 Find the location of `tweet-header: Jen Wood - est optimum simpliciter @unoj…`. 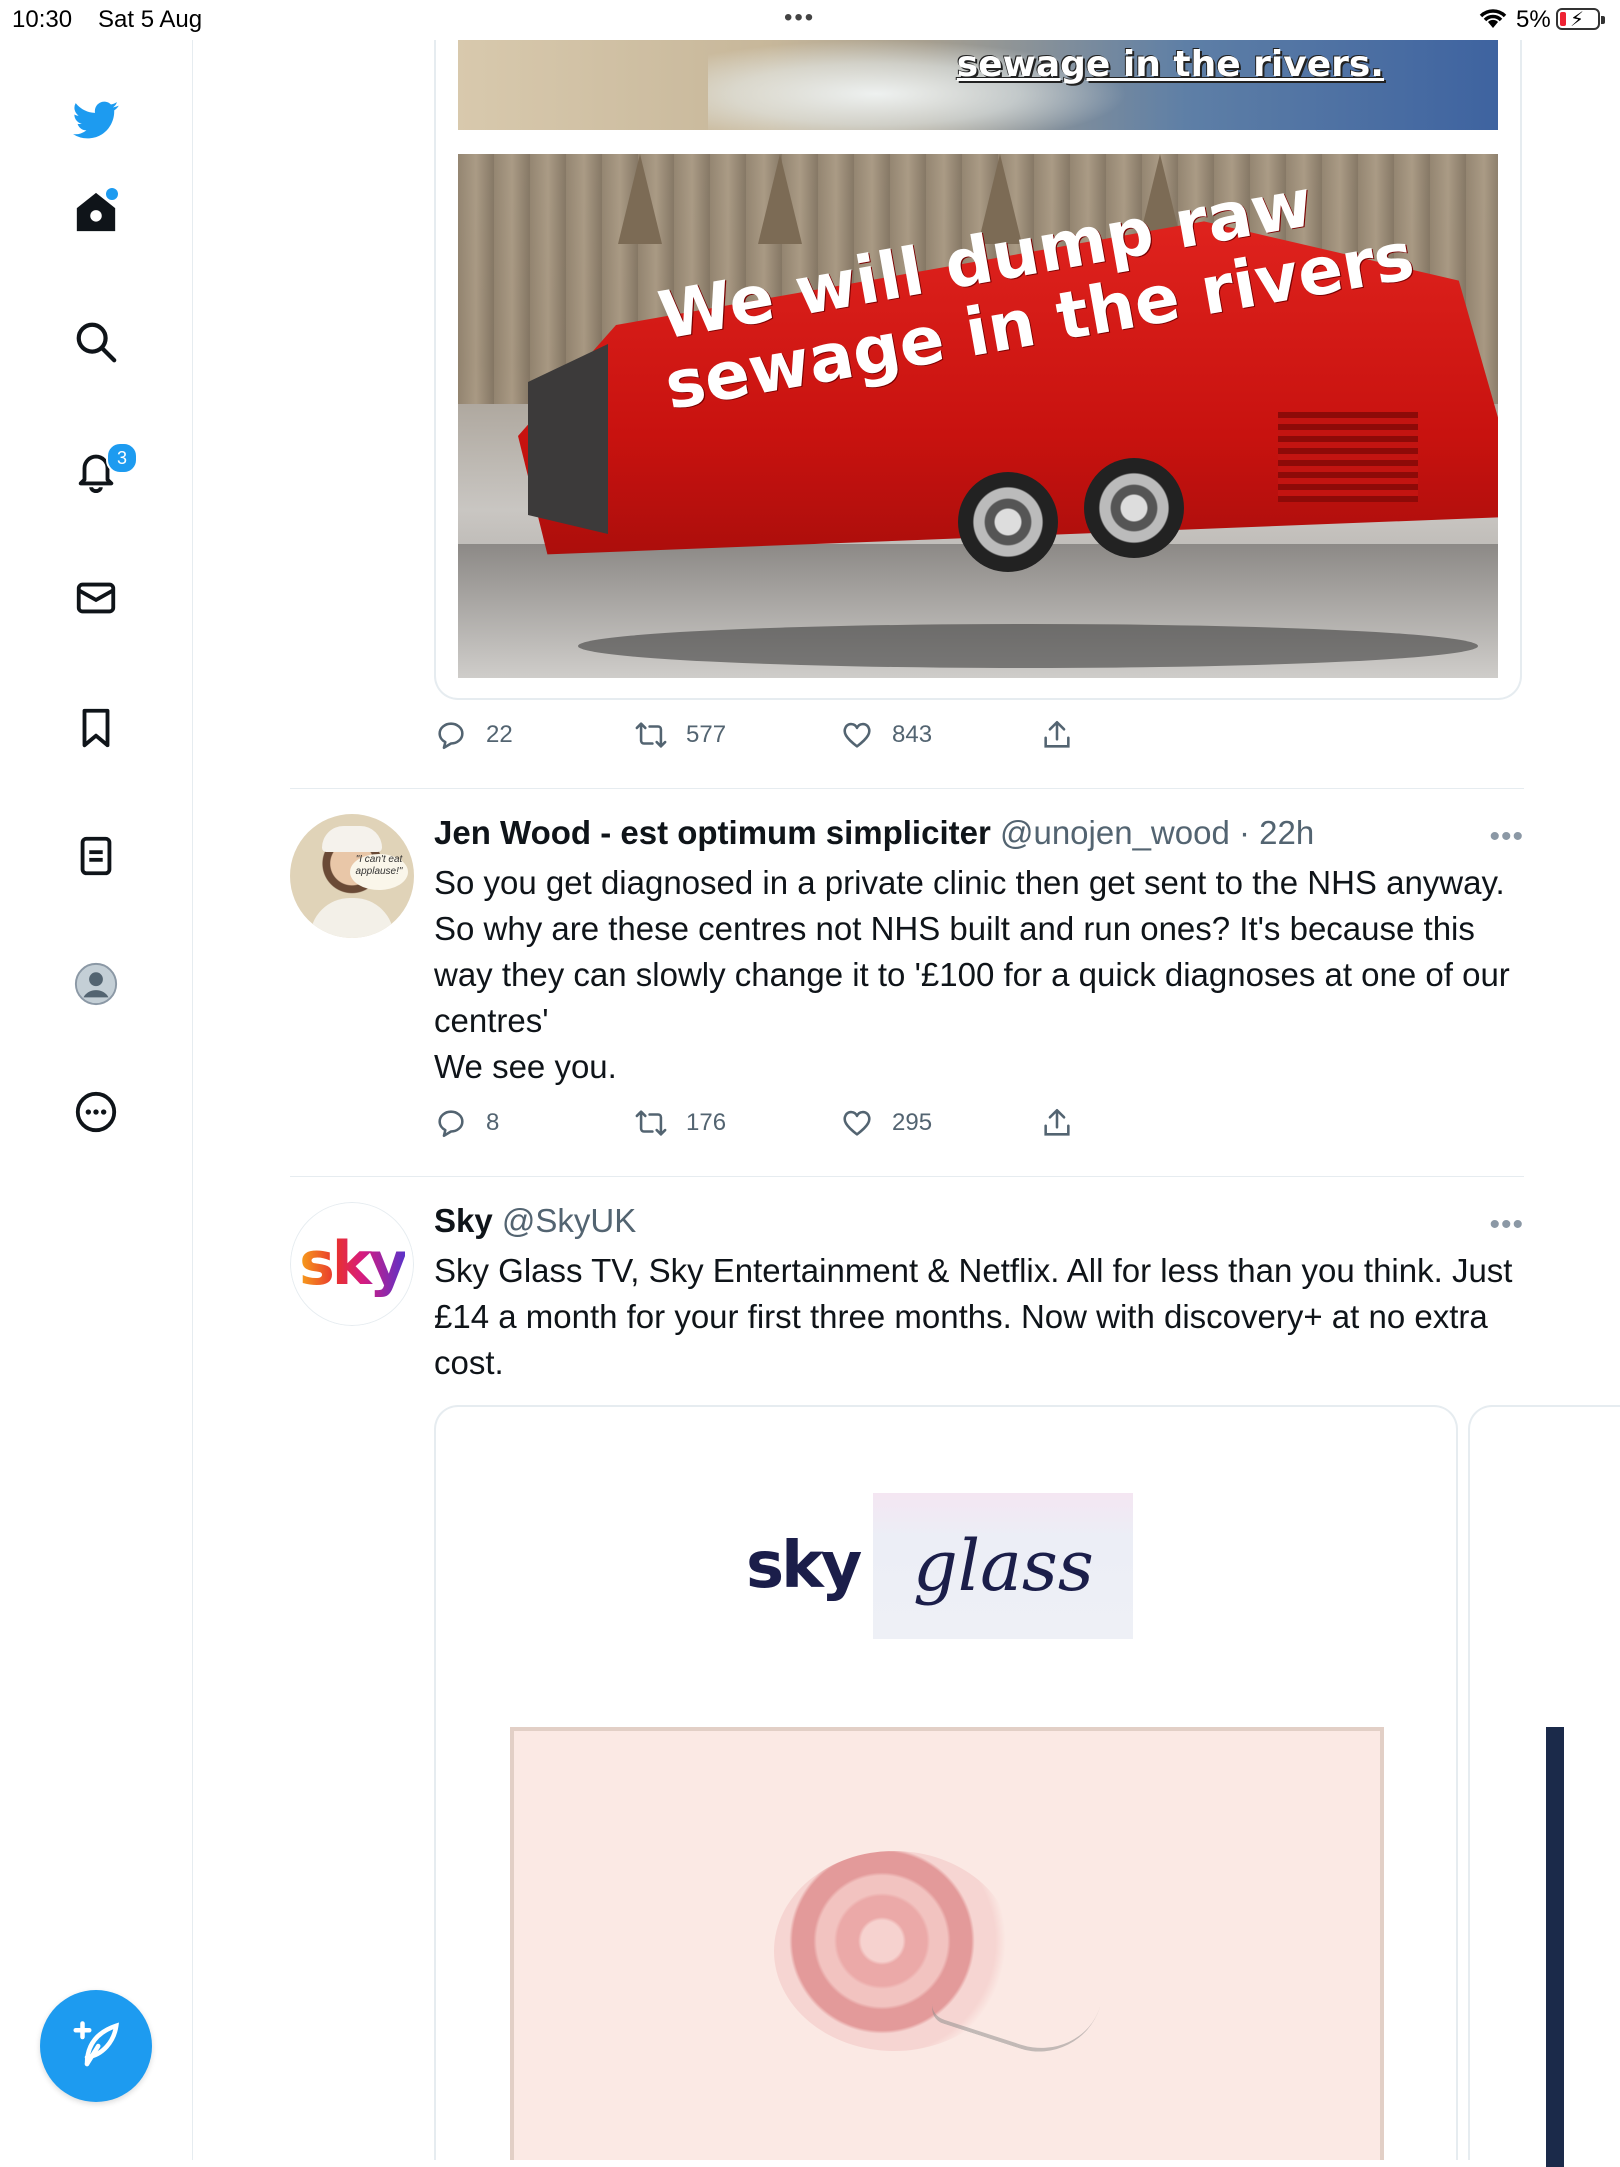

tweet-header: Jen Wood - est optimum simpliciter @unoj… is located at coordinates (874, 832).